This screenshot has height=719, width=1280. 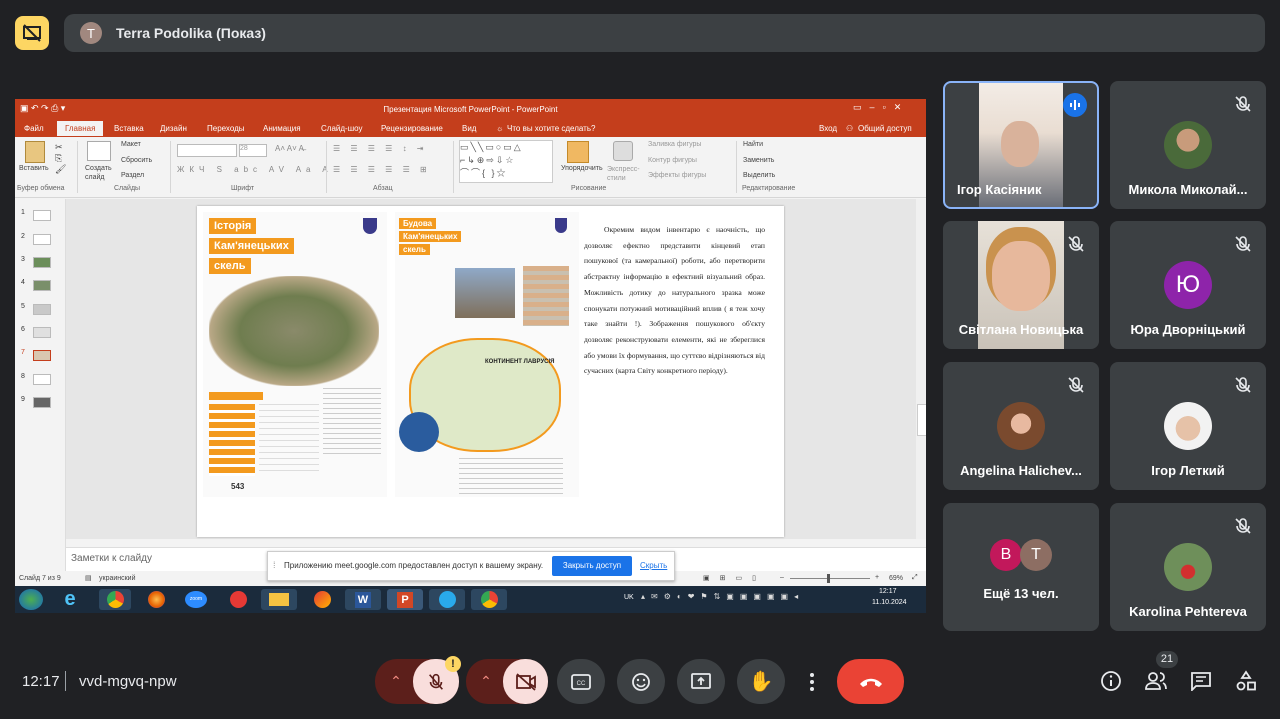 What do you see at coordinates (782, 577) in the screenshot?
I see `zoom-out-icon: –` at bounding box center [782, 577].